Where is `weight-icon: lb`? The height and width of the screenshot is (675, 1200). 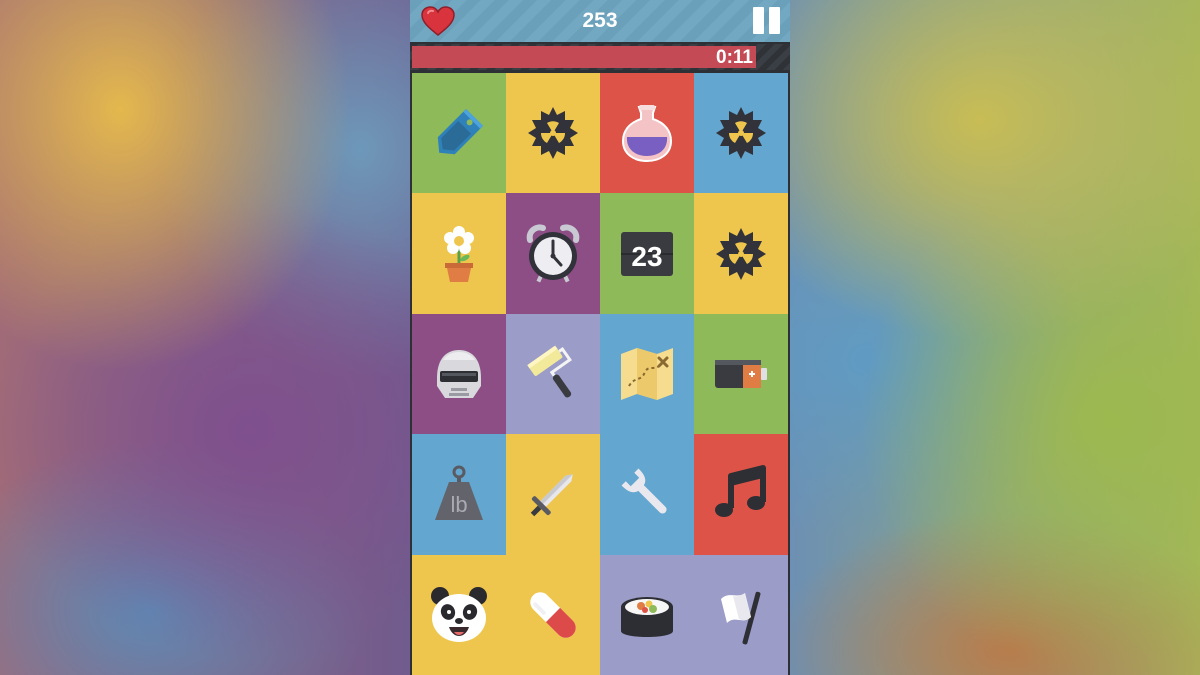 weight-icon: lb is located at coordinates (459, 493).